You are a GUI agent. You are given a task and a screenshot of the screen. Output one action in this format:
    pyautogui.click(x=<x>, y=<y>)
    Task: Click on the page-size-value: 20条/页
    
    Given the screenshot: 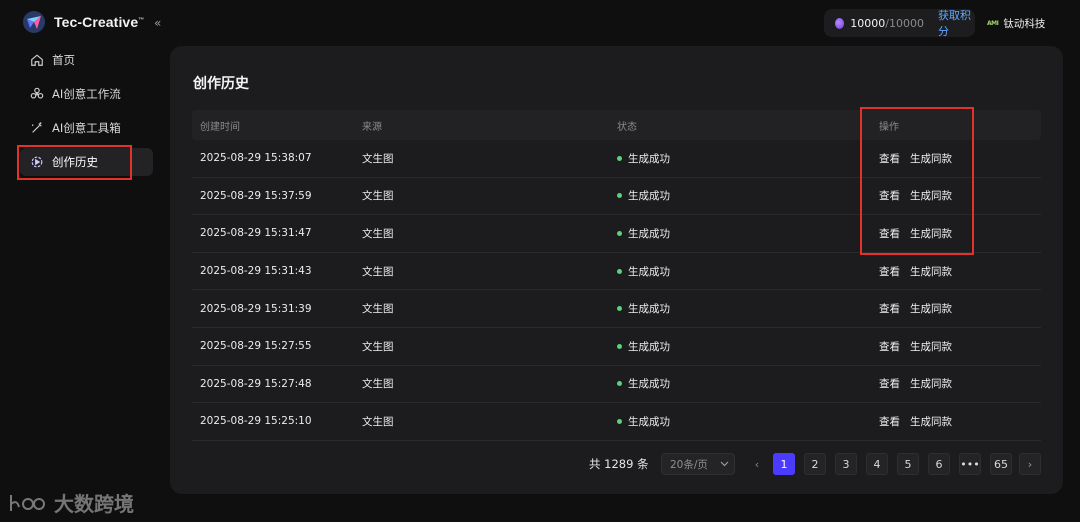 What is the action you would take?
    pyautogui.click(x=689, y=464)
    